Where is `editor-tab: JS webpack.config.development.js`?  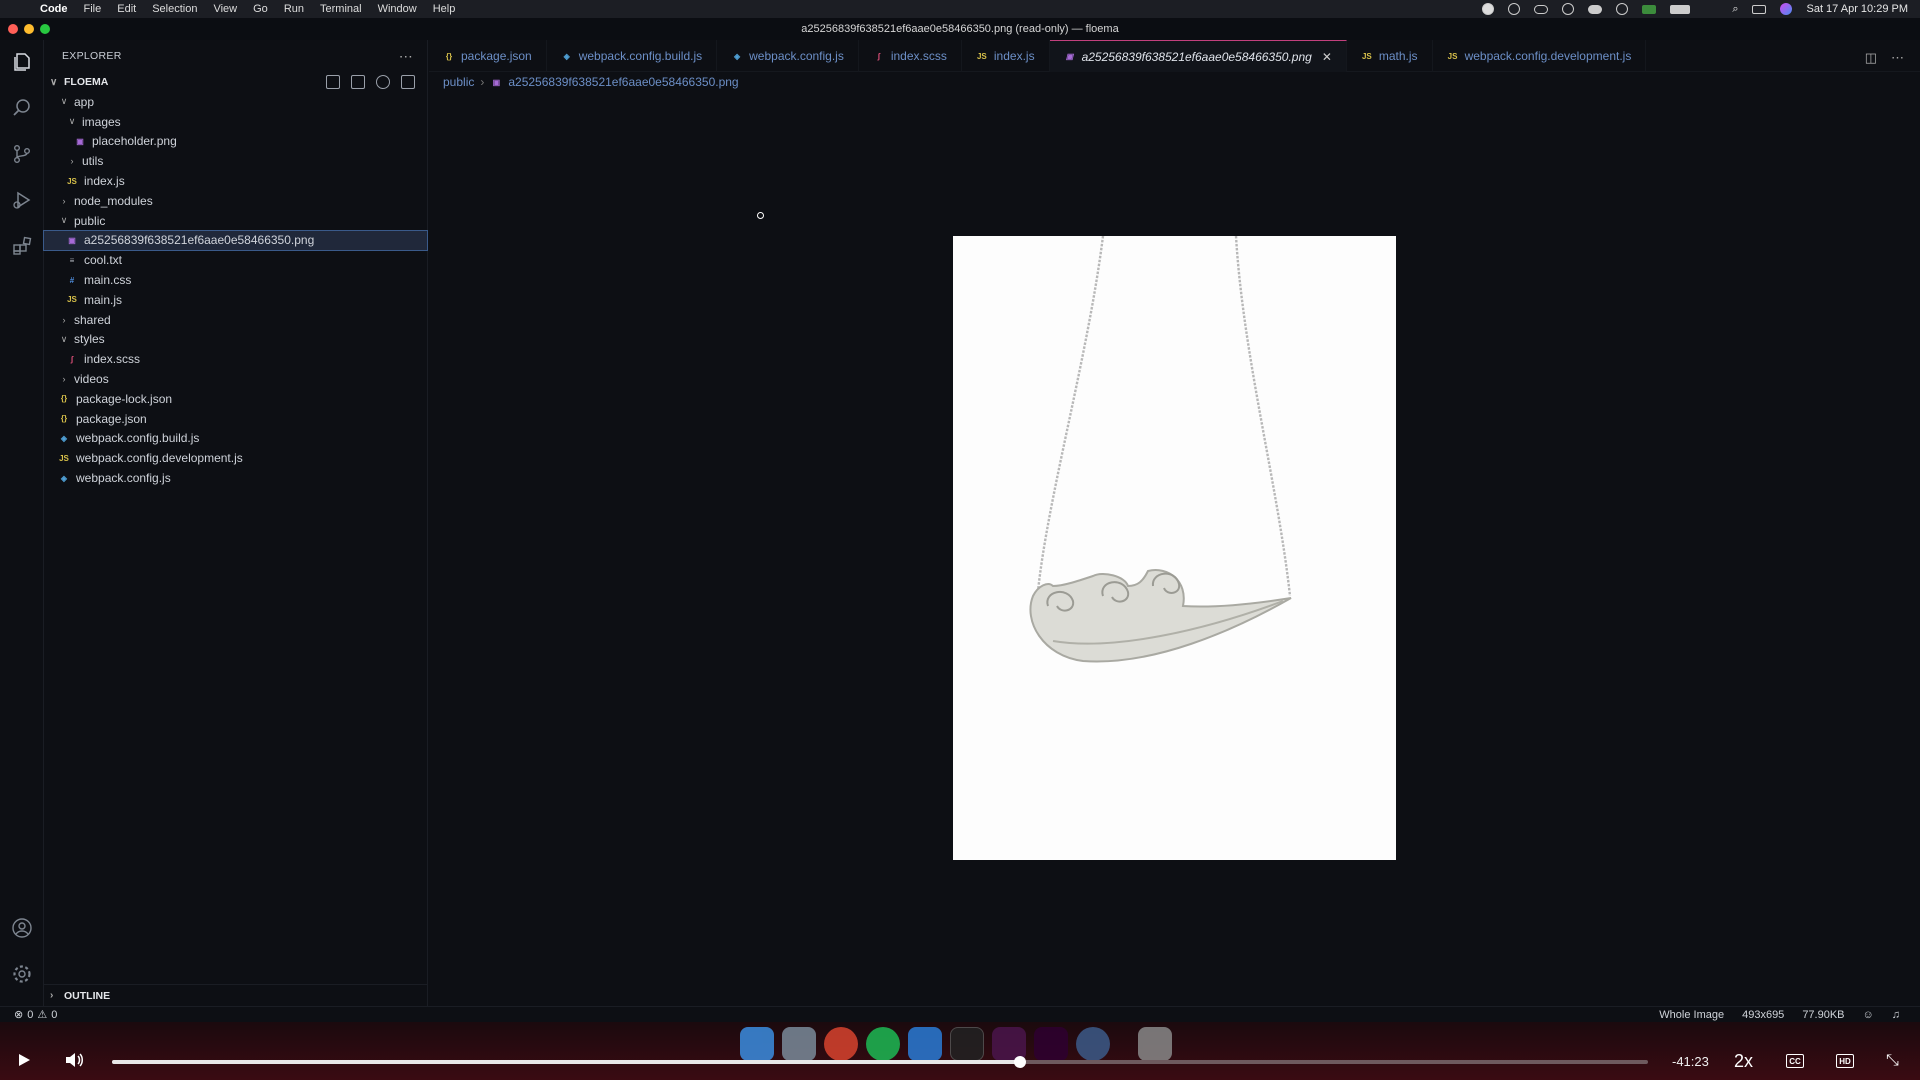
editor-tab: JS webpack.config.development.js is located at coordinates (1540, 56).